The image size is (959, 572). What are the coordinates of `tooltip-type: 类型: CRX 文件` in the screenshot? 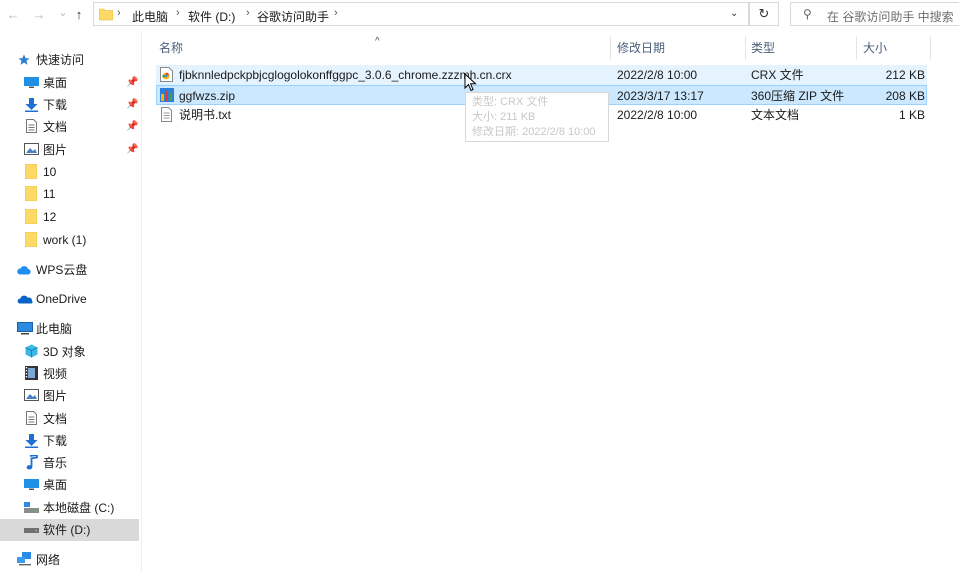 It's located at (510, 102).